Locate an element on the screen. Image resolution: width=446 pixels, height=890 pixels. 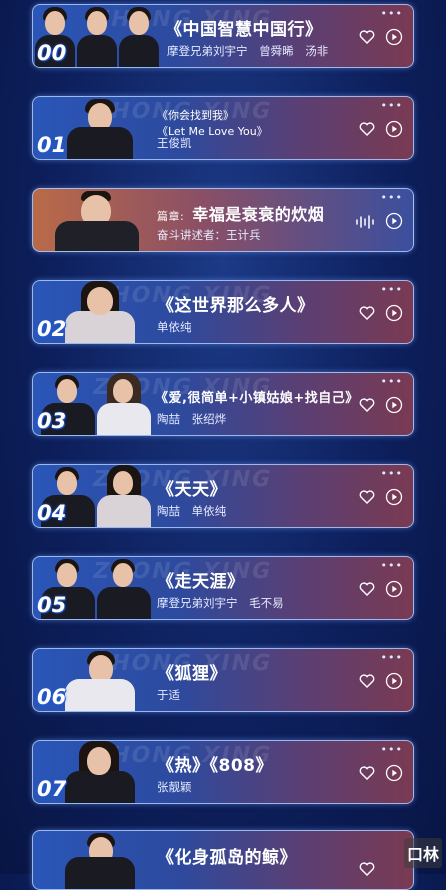
program-title: 《爱,很简单+小镇姑娘+找自己》 is located at coordinates (257, 398).